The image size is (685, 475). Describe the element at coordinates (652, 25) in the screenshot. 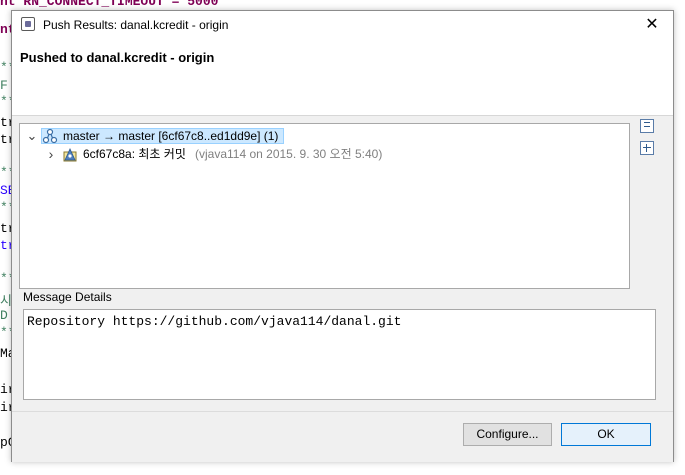

I see `close-icon: ✕` at that location.